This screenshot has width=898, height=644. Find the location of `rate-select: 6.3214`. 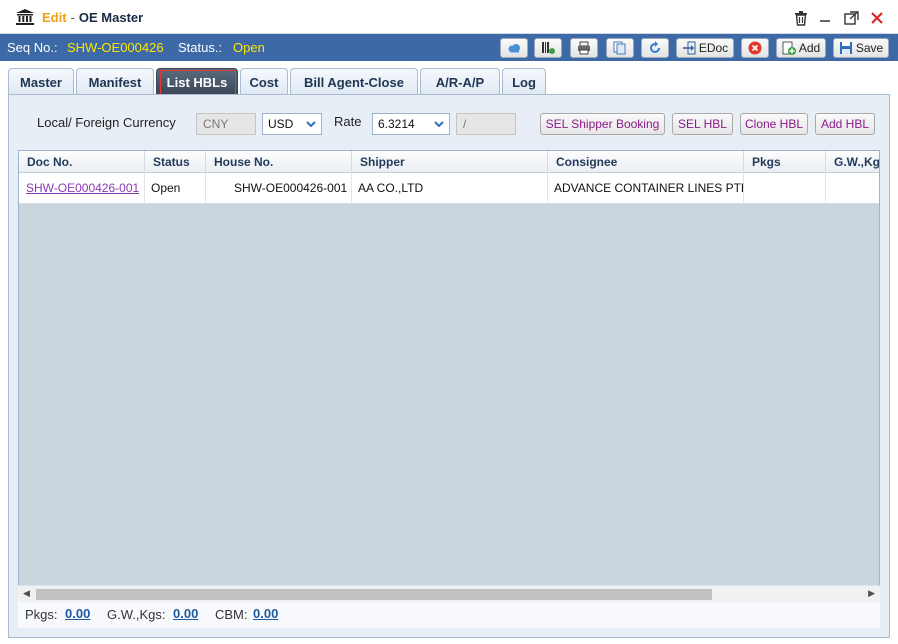

rate-select: 6.3214 is located at coordinates (411, 124).